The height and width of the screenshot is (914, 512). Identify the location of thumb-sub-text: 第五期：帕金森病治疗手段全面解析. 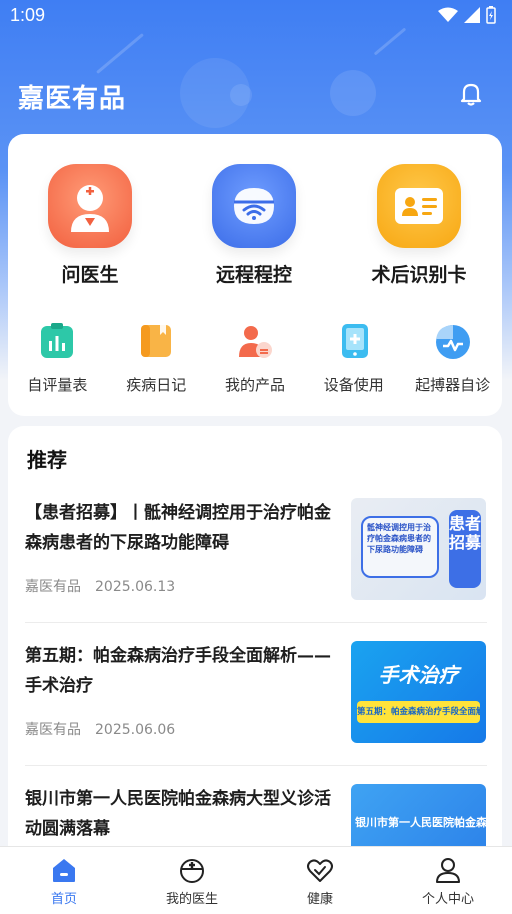
(418, 712).